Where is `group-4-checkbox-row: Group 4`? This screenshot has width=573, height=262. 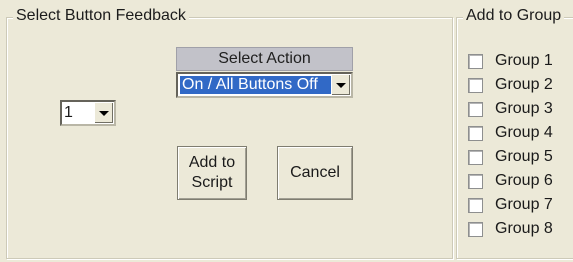
group-4-checkbox-row: Group 4 is located at coordinates (510, 133).